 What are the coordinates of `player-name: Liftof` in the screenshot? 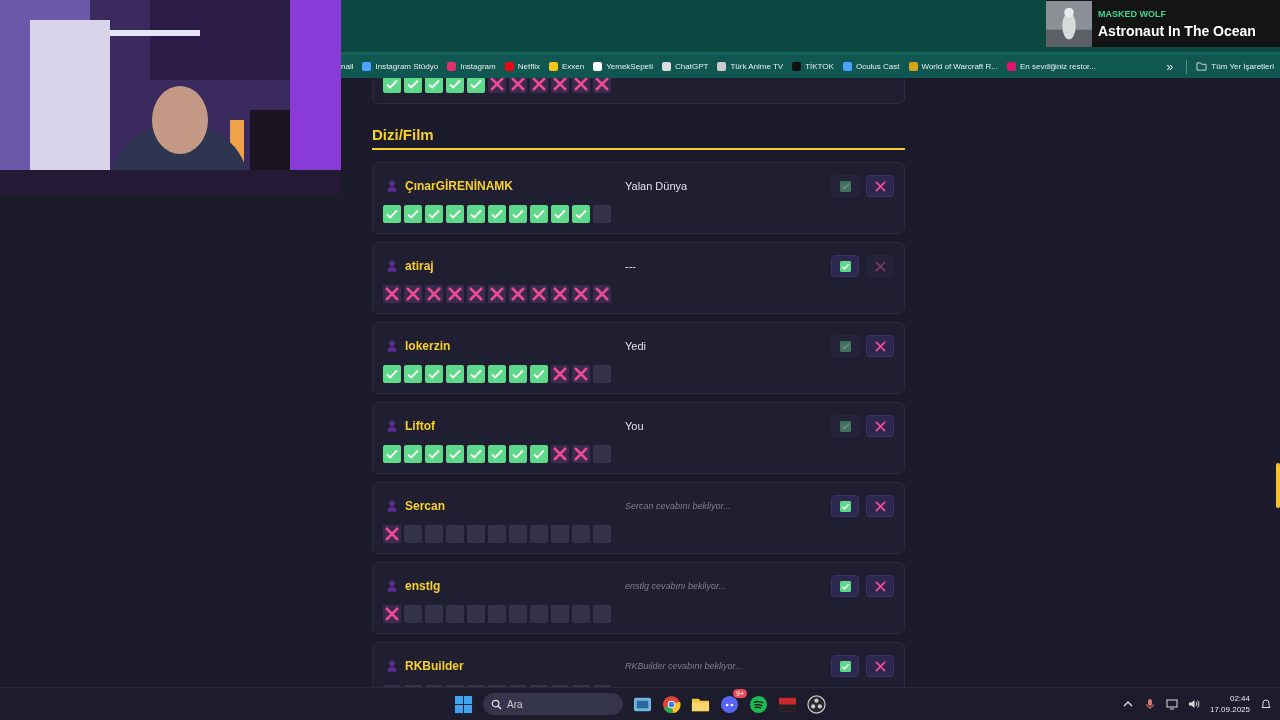 It's located at (420, 426).